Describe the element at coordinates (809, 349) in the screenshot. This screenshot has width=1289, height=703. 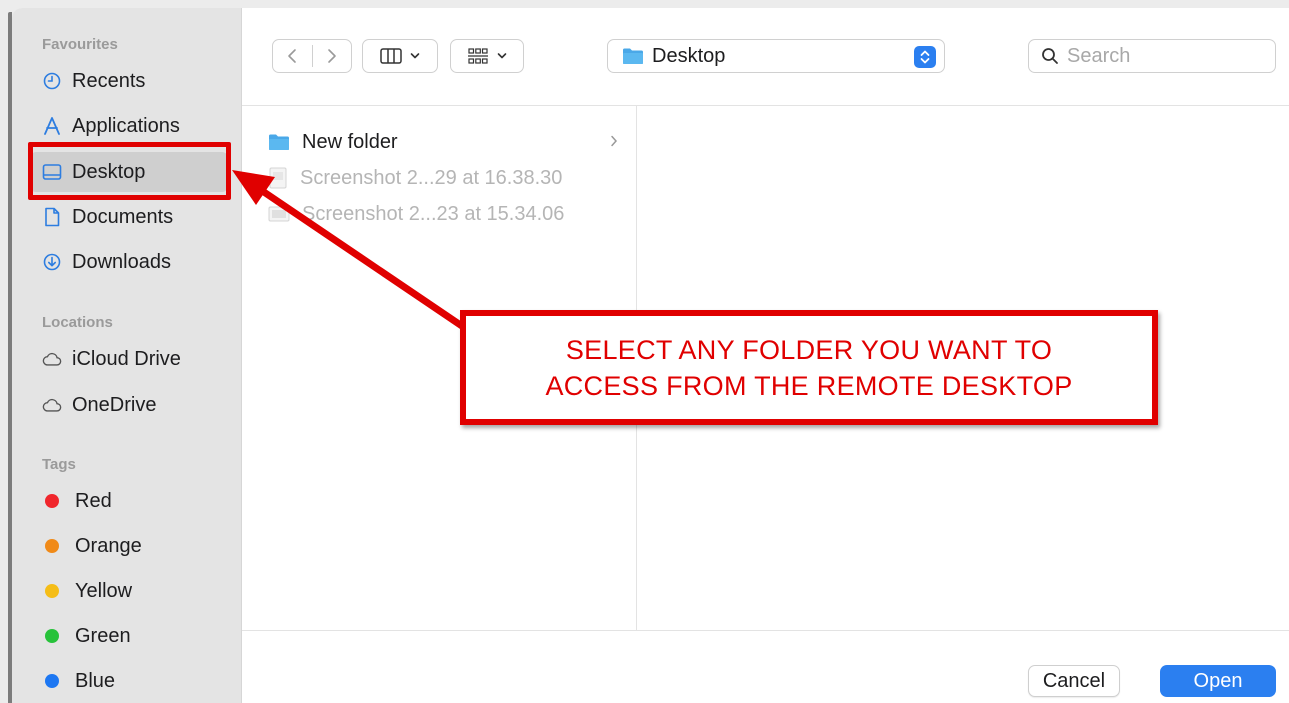
I see `annotation-line-1: SELECT ANY FOLDER YOU WANT TO` at that location.